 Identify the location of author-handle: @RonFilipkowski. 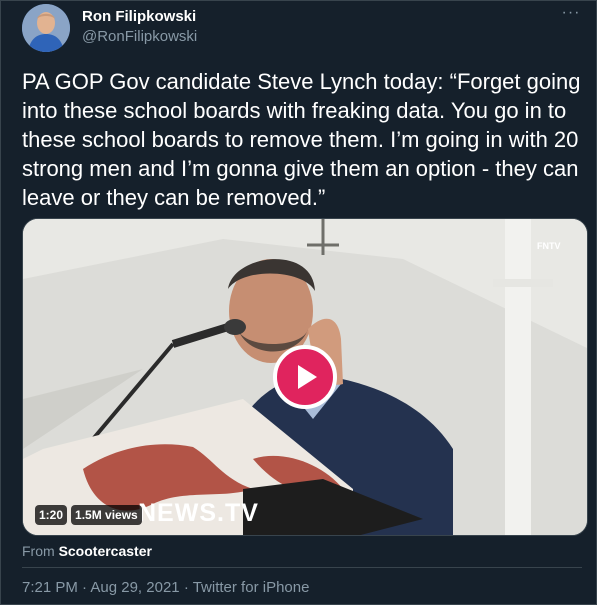
(139, 36).